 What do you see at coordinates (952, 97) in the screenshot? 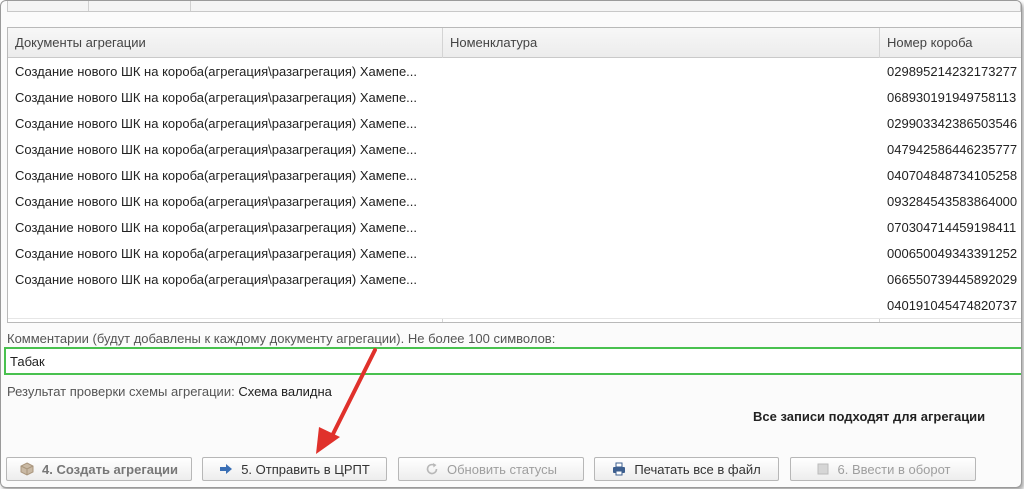
I see `cell-box-number: 068930191949758113` at bounding box center [952, 97].